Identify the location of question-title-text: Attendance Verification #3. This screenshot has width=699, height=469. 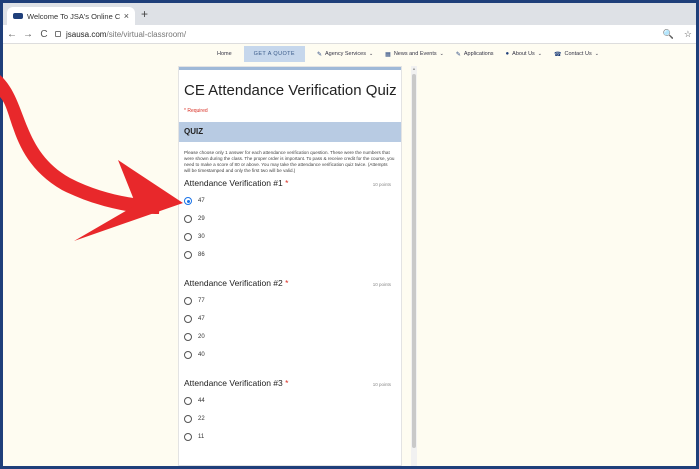
(233, 383).